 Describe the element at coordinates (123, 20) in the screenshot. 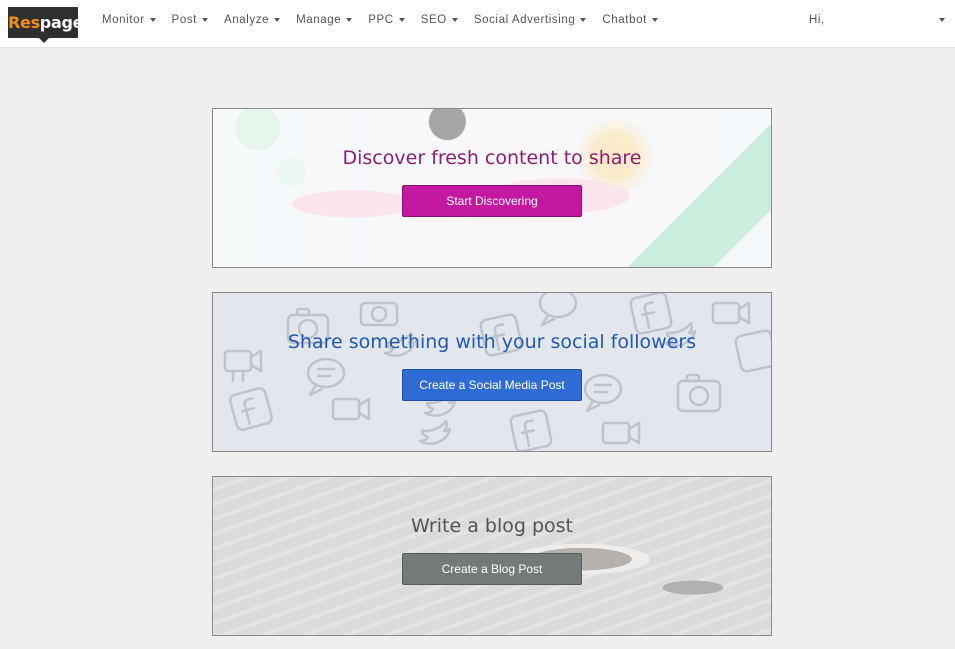

I see `nav-item-label: Monitor` at that location.